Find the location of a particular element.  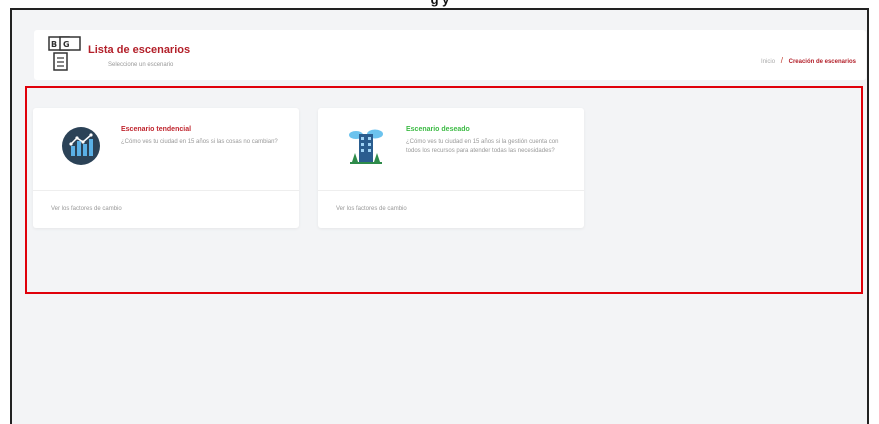

card-title: Escenario tendencial is located at coordinates (156, 129).